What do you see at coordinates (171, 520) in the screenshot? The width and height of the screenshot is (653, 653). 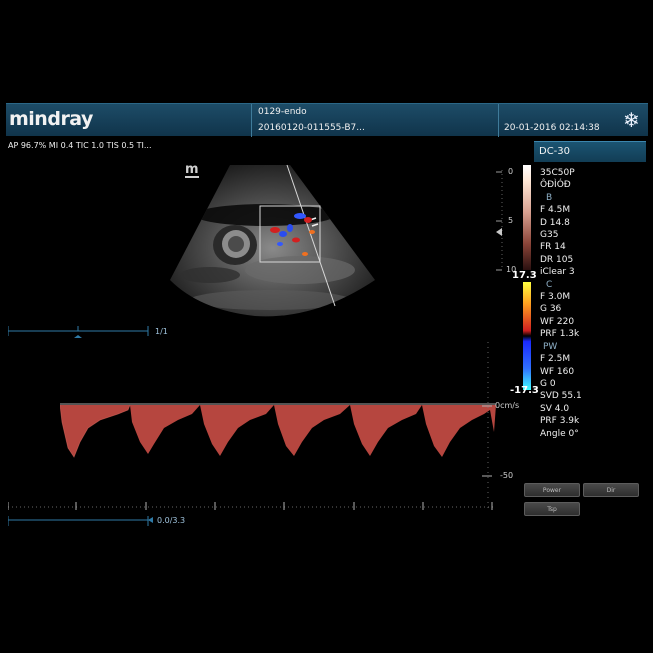 I see `time-position: 0.0/3.3` at bounding box center [171, 520].